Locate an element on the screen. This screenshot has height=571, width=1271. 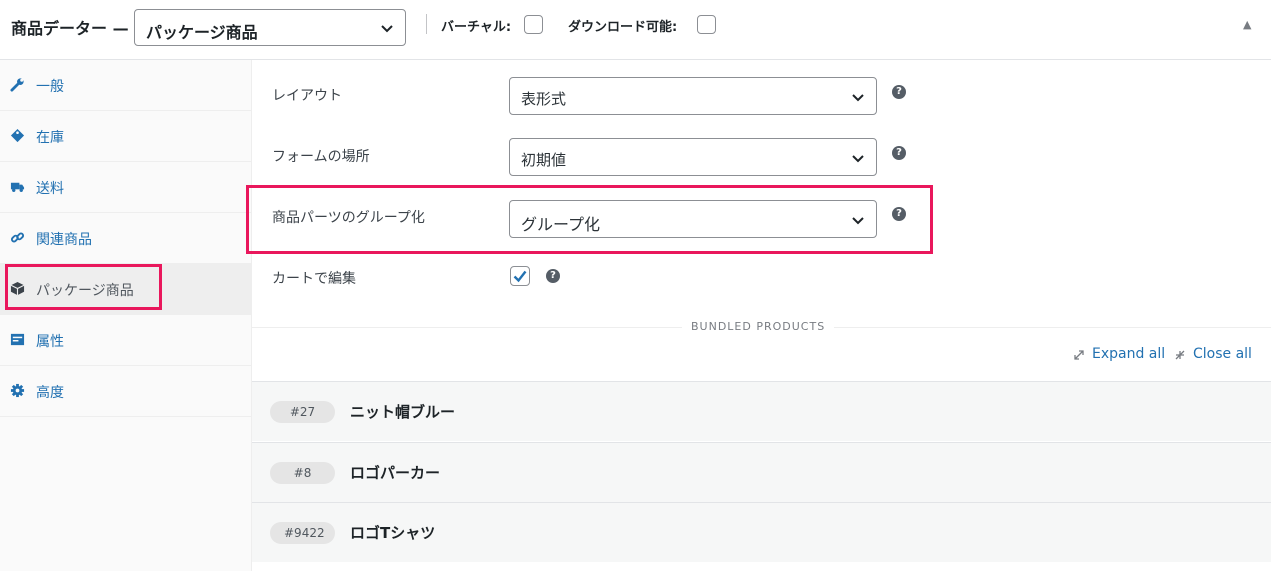
list-icon is located at coordinates (18, 340).